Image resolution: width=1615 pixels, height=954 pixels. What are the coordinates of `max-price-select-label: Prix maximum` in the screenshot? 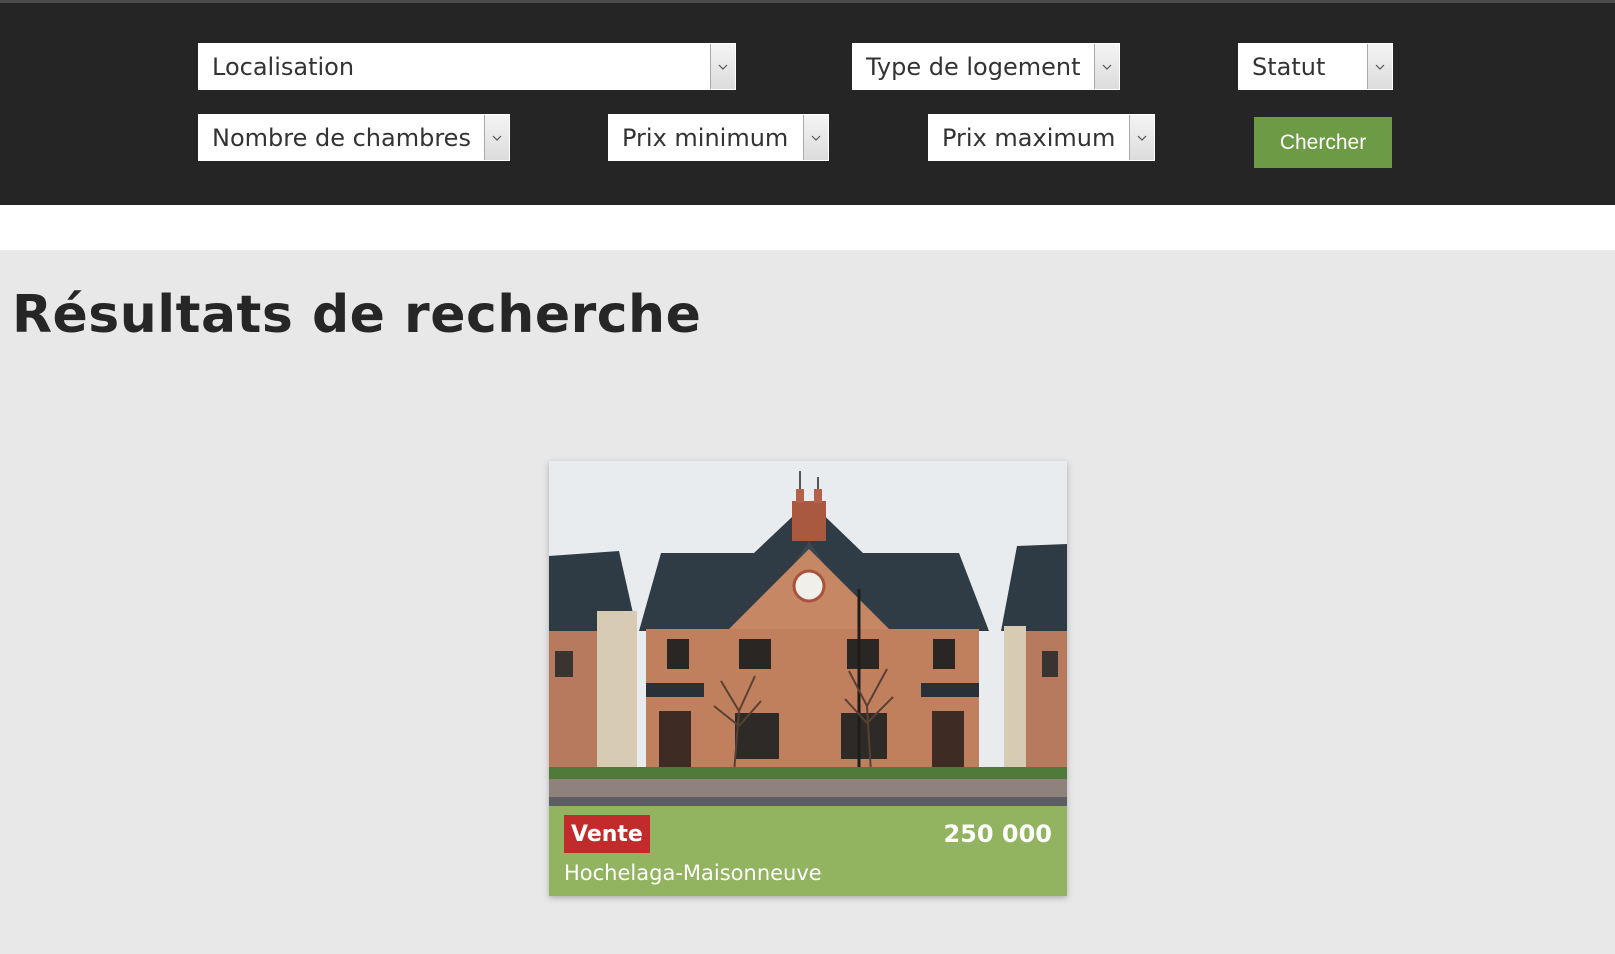 It's located at (1029, 137).